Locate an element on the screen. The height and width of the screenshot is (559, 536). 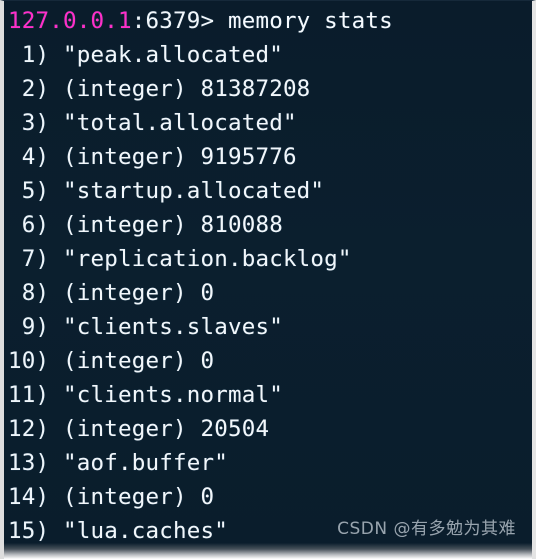
output-line: 5) "startup.allocated" is located at coordinates (270, 191).